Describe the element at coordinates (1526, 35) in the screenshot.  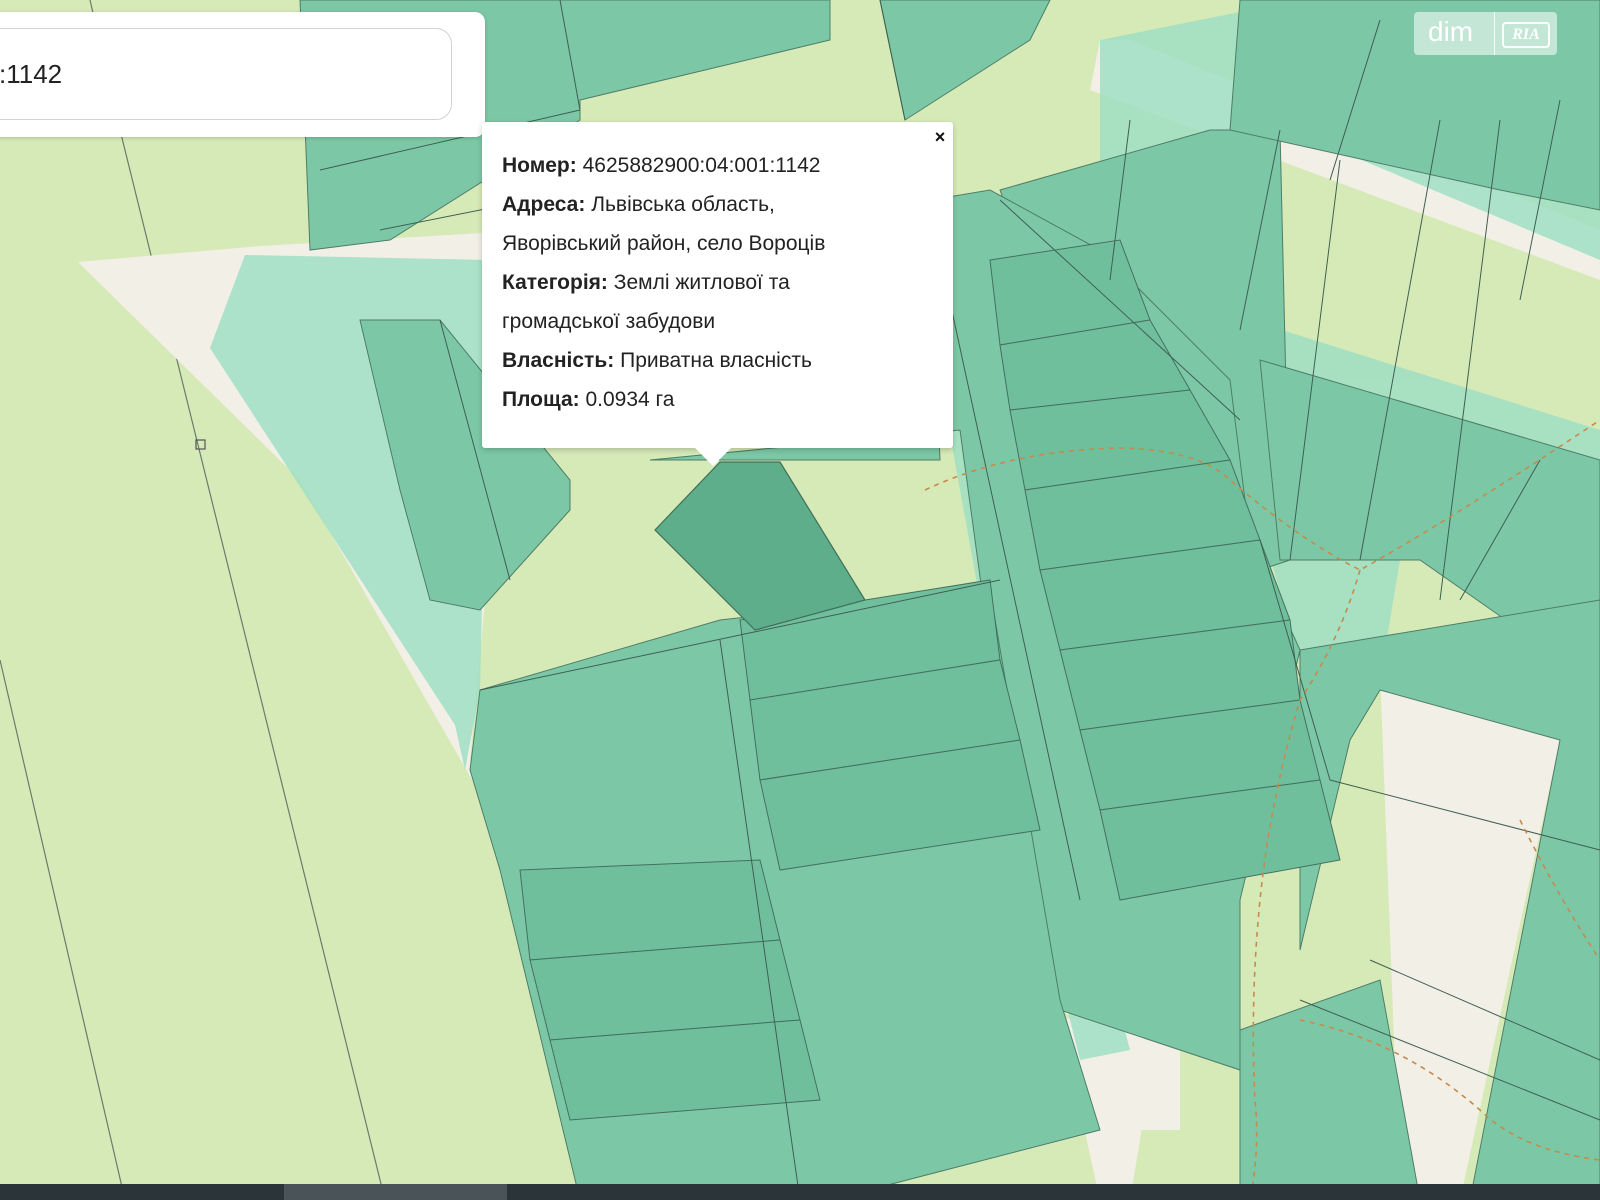
I see `ria-logo-icon: RIA` at that location.